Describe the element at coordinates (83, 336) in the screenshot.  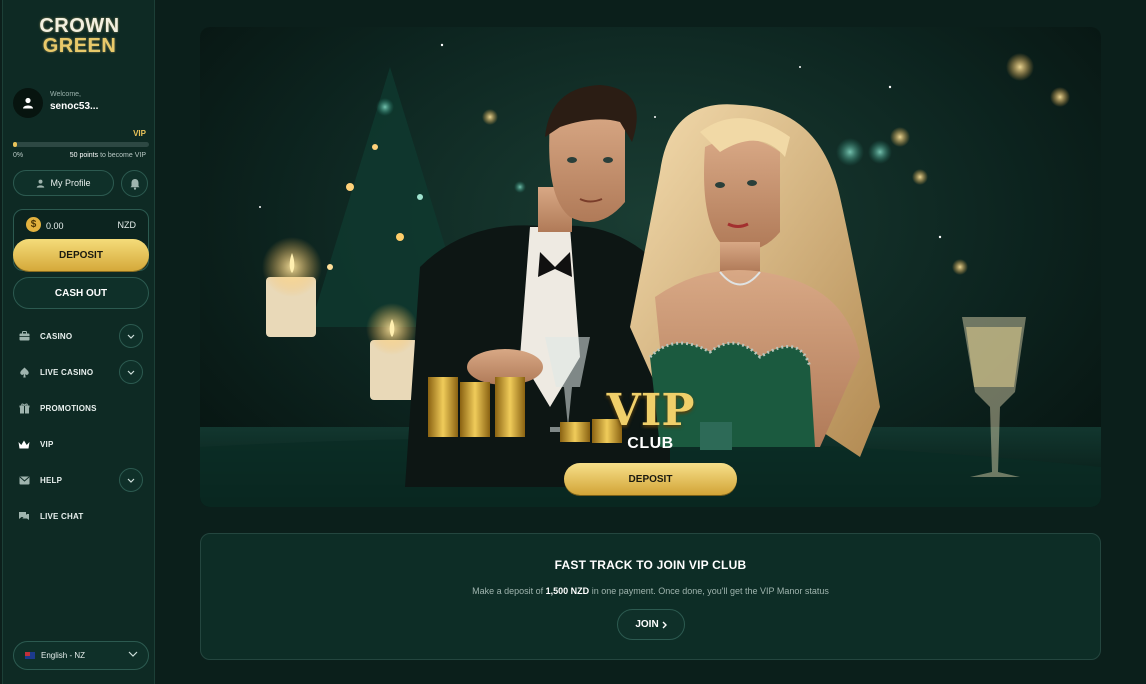
I see `sidebar-item-casino: CASINO` at that location.